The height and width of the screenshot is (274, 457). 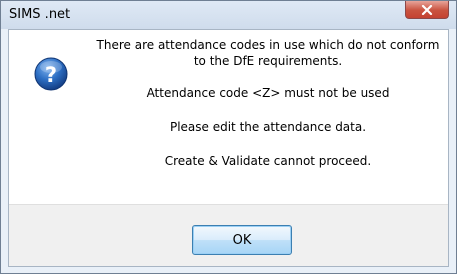 I want to click on window-title: SIMS .net, so click(x=40, y=14).